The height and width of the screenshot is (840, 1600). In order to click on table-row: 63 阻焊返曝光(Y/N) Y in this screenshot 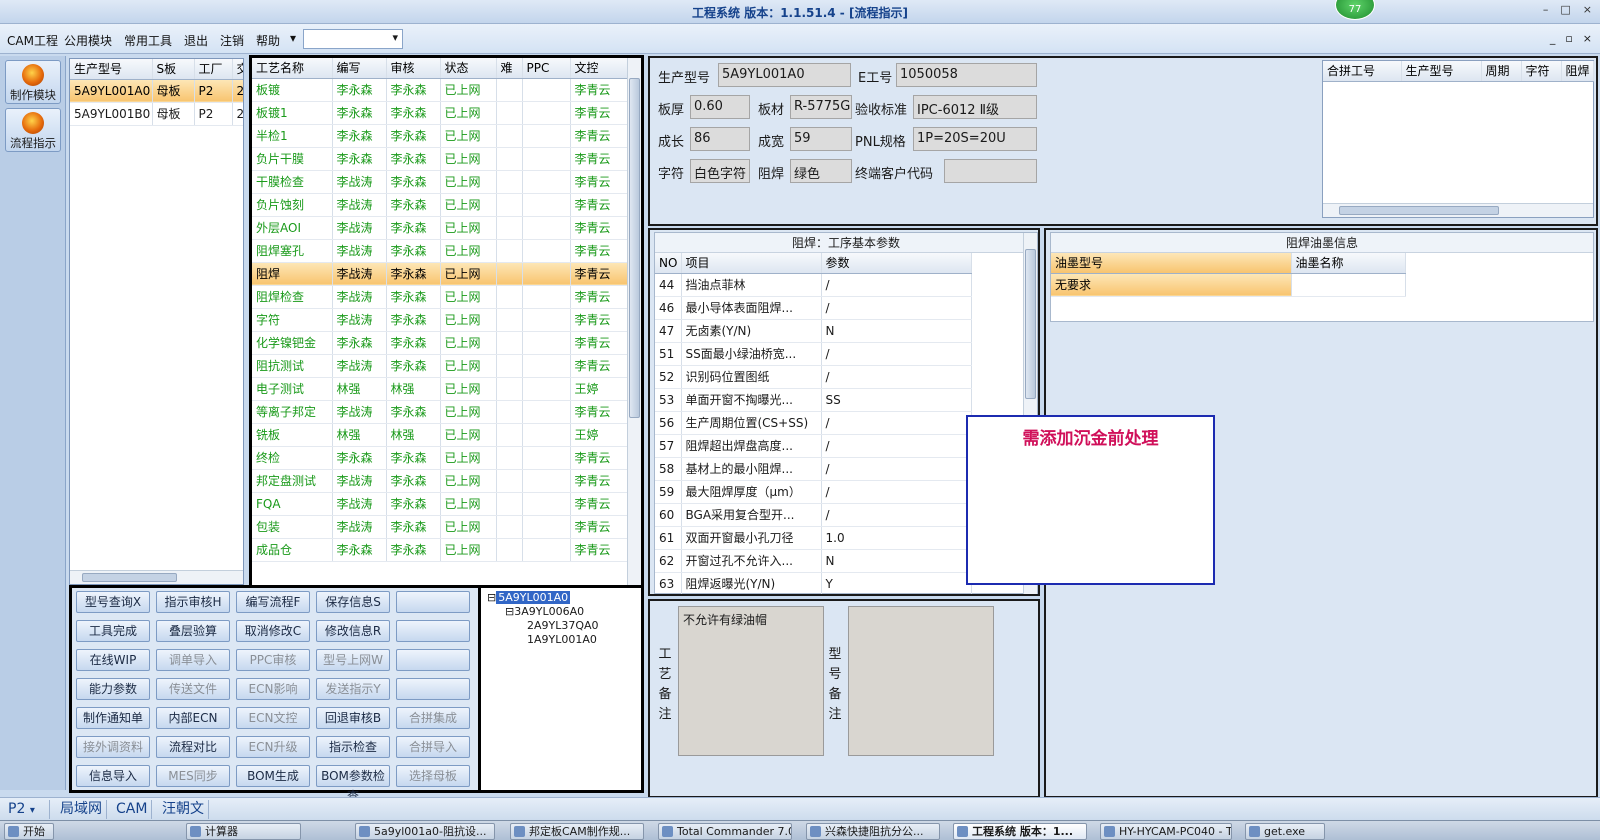, I will do `click(813, 583)`.